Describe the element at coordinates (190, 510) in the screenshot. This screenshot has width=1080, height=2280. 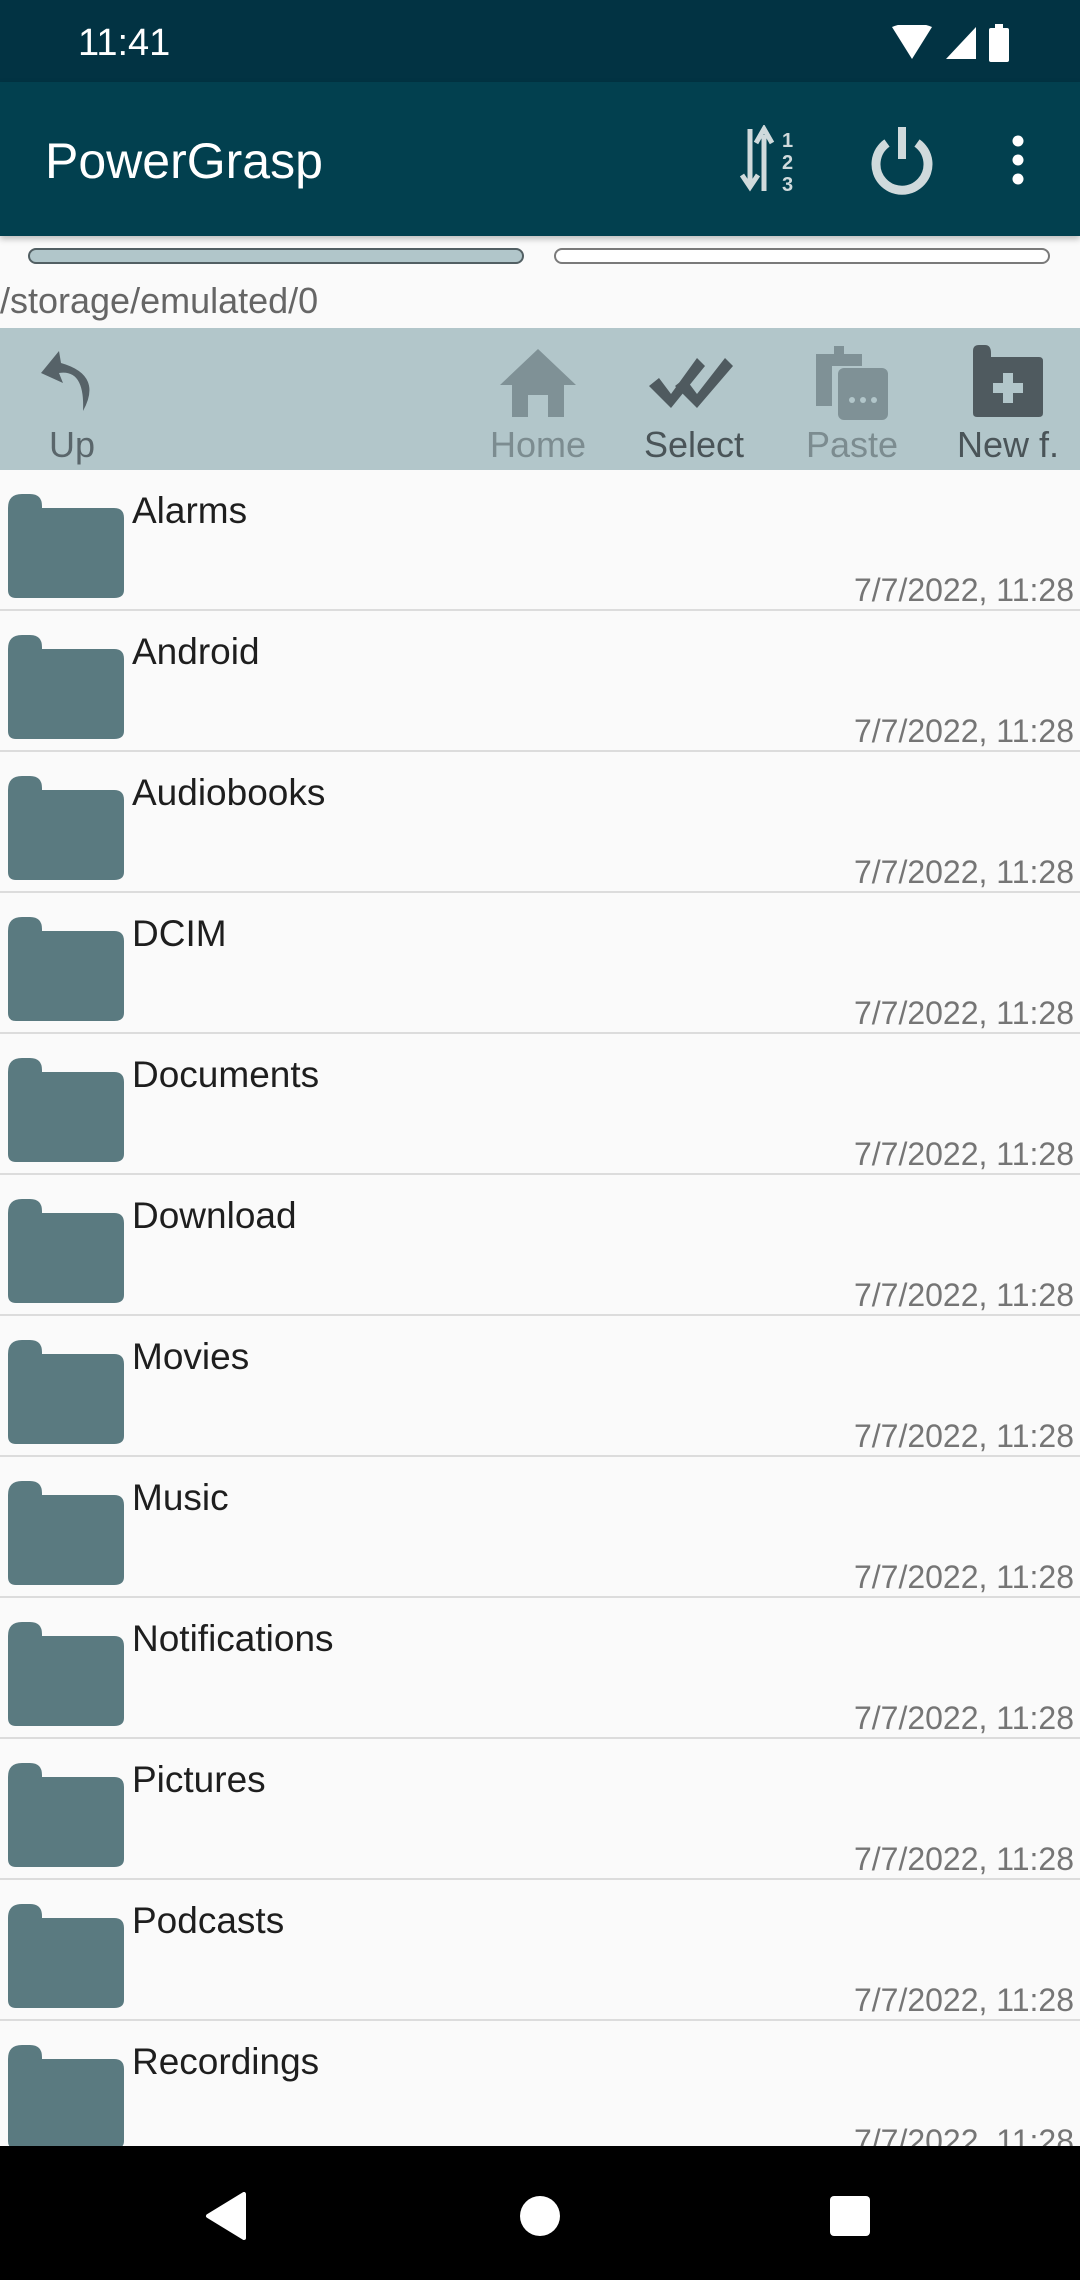
I see `file-name: Alarms` at that location.